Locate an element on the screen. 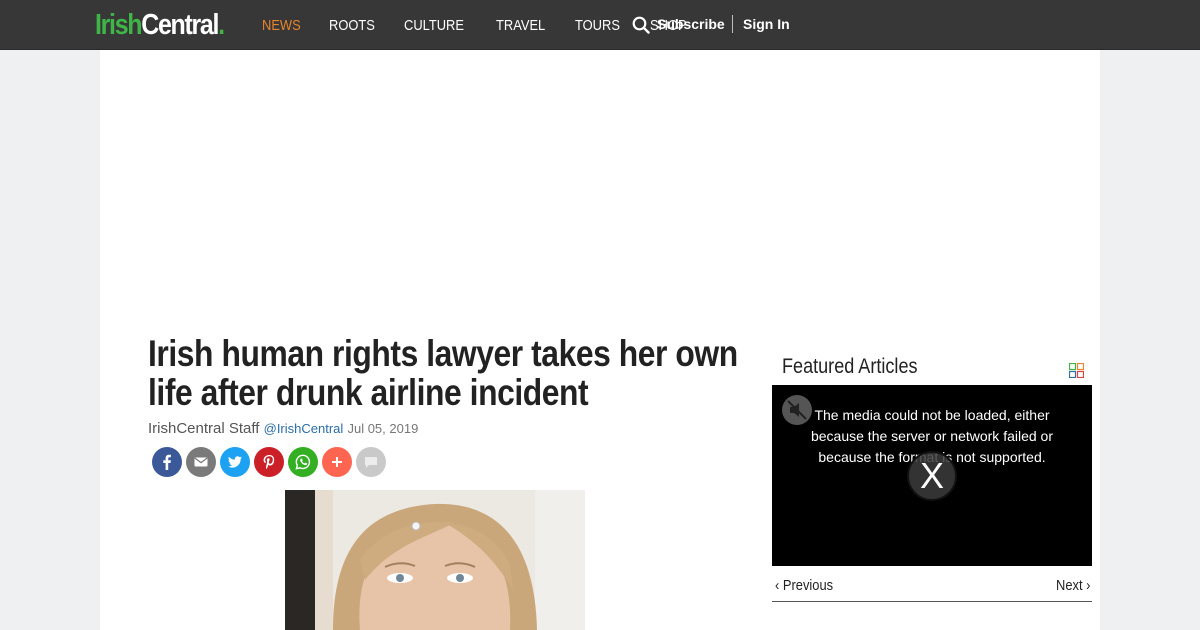 Image resolution: width=1200 pixels, height=630 pixels. pager-divider is located at coordinates (932, 601).